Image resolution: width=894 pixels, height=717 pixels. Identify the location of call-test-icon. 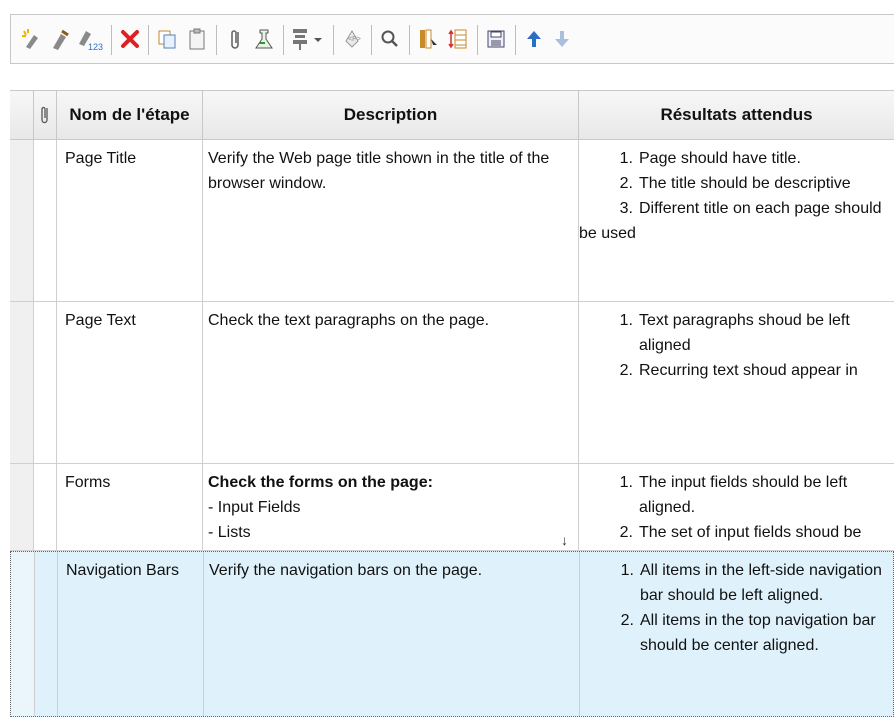
(264, 39).